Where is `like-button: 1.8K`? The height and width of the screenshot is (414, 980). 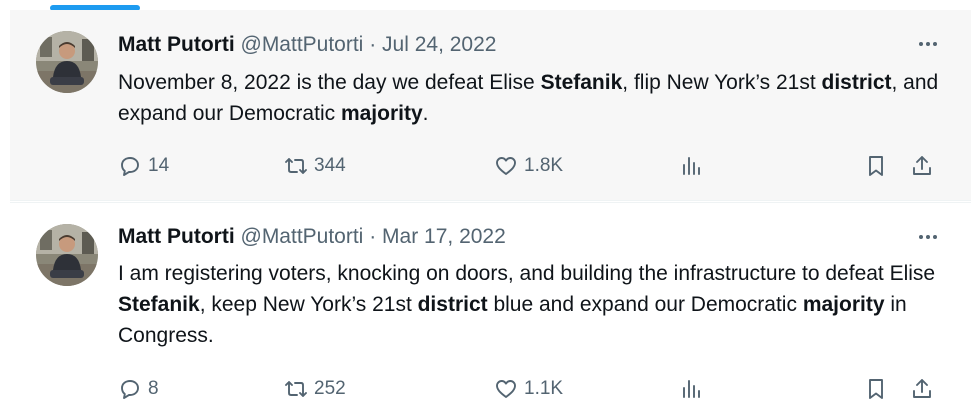
like-button: 1.8K is located at coordinates (528, 166).